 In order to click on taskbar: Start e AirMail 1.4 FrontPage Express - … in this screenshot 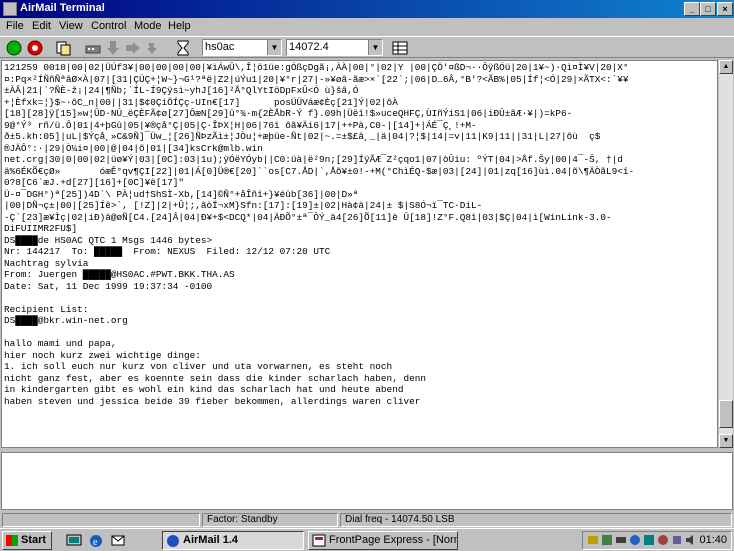, I will do `click(367, 539)`.